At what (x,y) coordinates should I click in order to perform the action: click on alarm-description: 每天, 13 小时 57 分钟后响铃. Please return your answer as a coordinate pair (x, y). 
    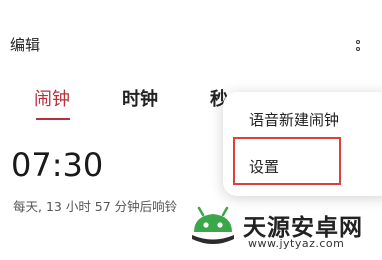
    Looking at the image, I should click on (95, 206).